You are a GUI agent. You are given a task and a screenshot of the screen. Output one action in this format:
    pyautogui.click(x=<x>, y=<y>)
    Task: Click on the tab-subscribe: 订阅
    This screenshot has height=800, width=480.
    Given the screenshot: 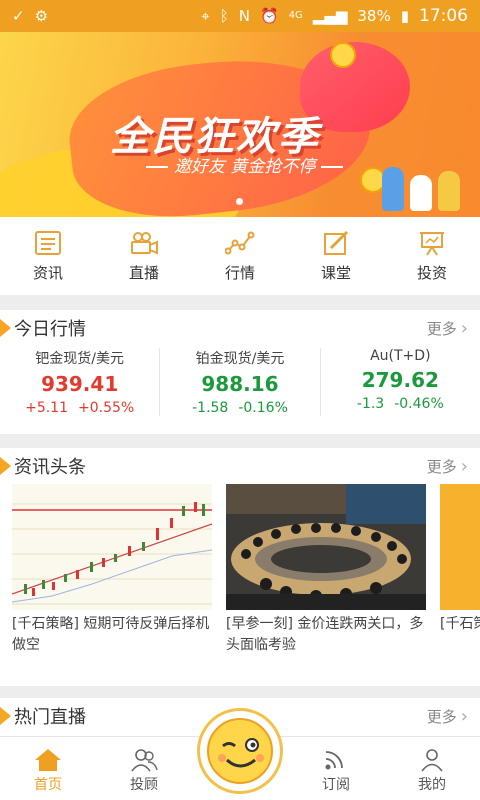 What is the action you would take?
    pyautogui.click(x=336, y=768)
    